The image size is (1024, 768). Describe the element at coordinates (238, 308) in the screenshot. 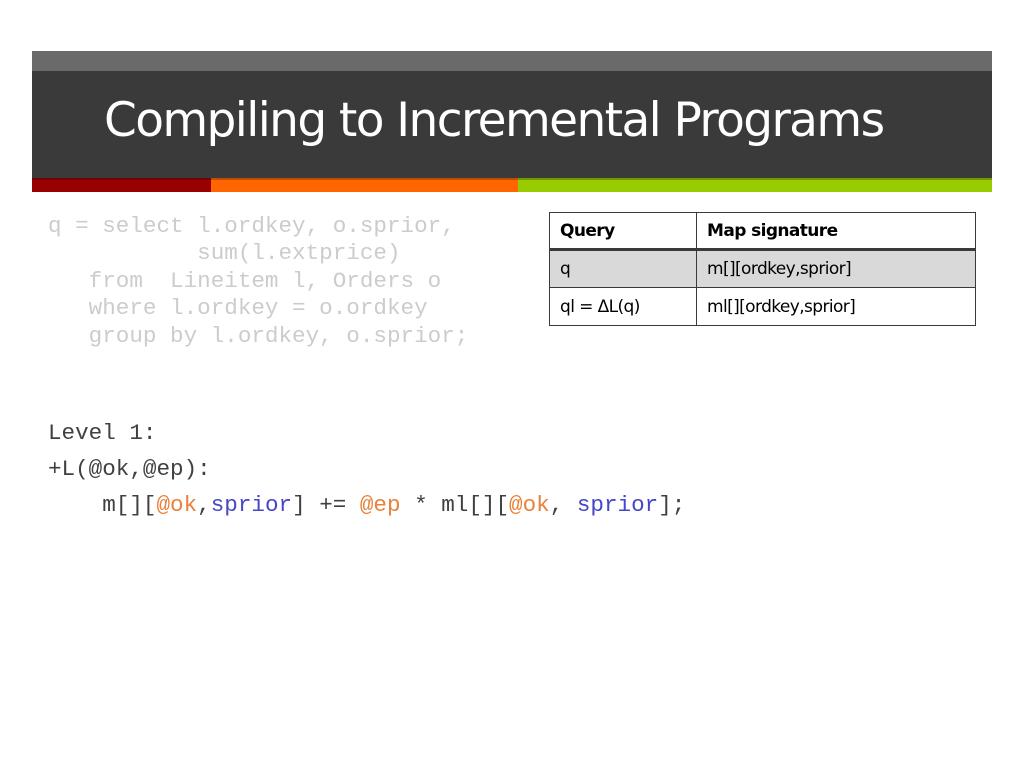

I see `code-line: where l.ordkey = o.ordkey` at that location.